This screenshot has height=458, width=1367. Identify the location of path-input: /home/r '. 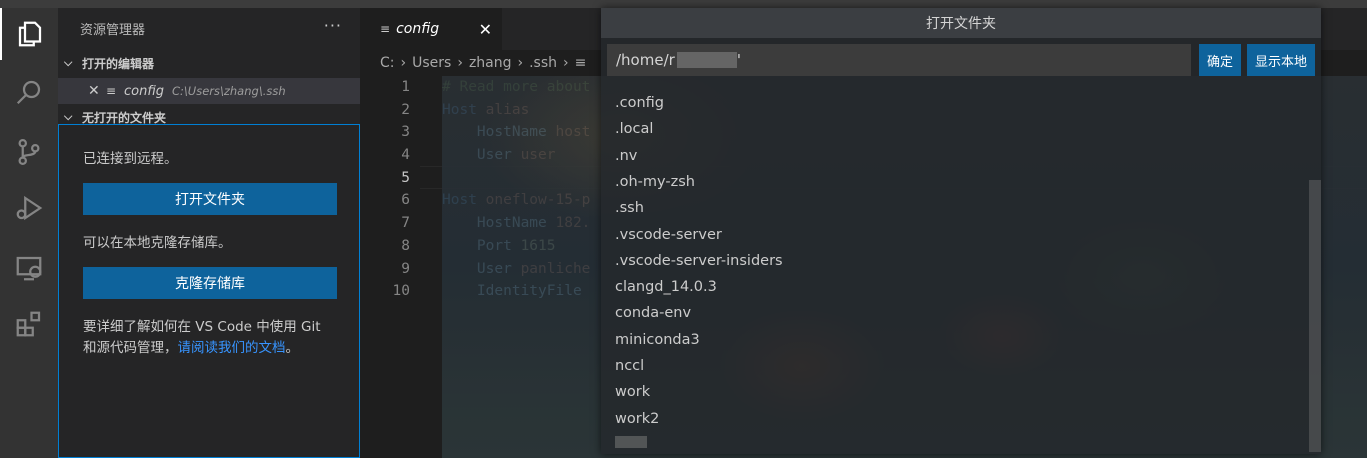
(899, 60).